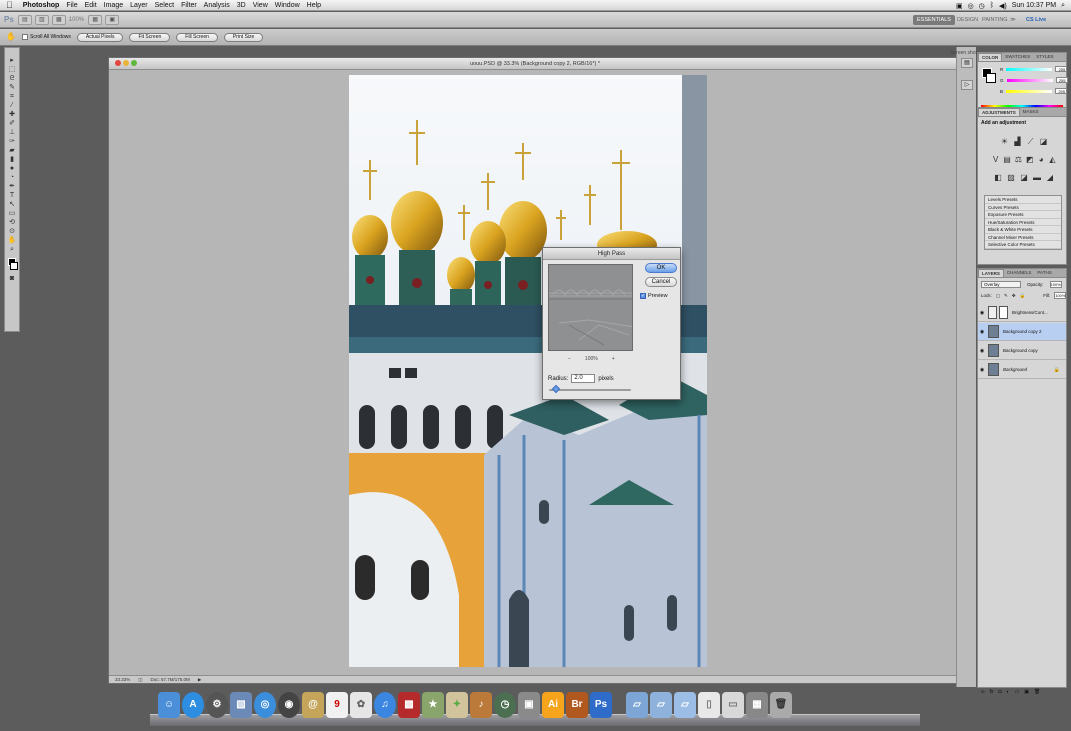 The height and width of the screenshot is (731, 1071). What do you see at coordinates (967, 85) in the screenshot?
I see `actions-panel-icon: ▷` at bounding box center [967, 85].